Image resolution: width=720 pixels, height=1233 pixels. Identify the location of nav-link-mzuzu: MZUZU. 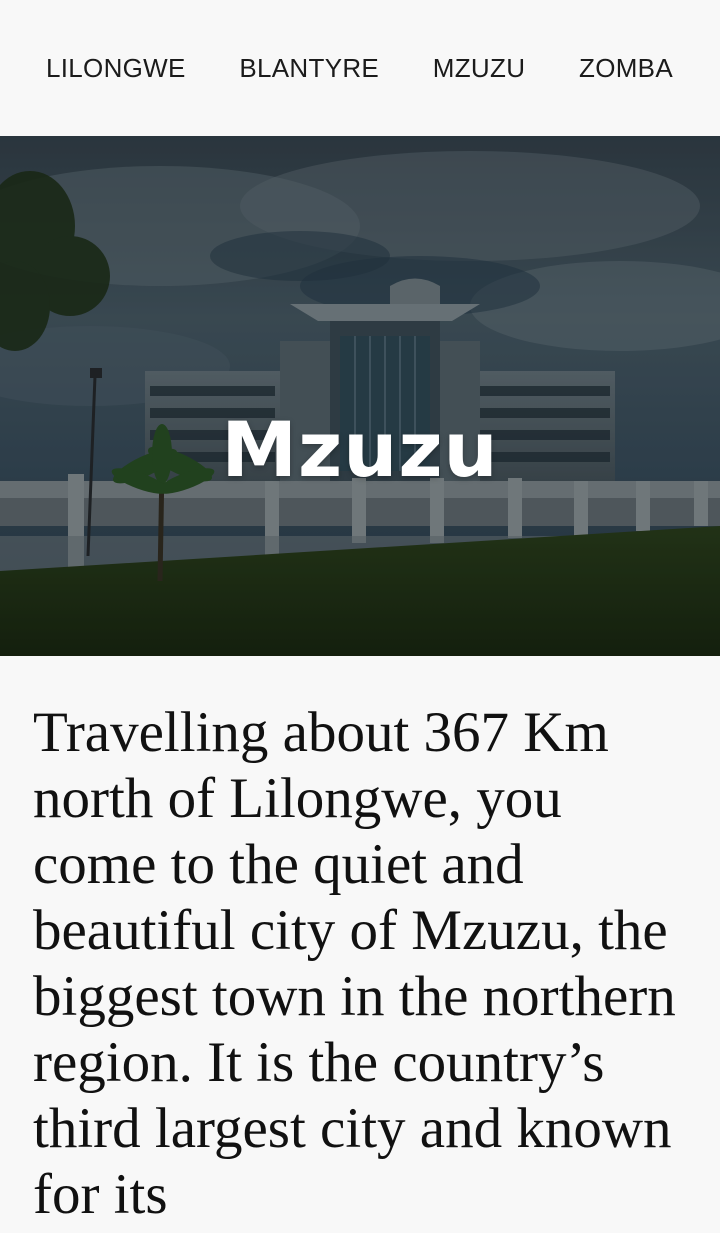
(479, 68).